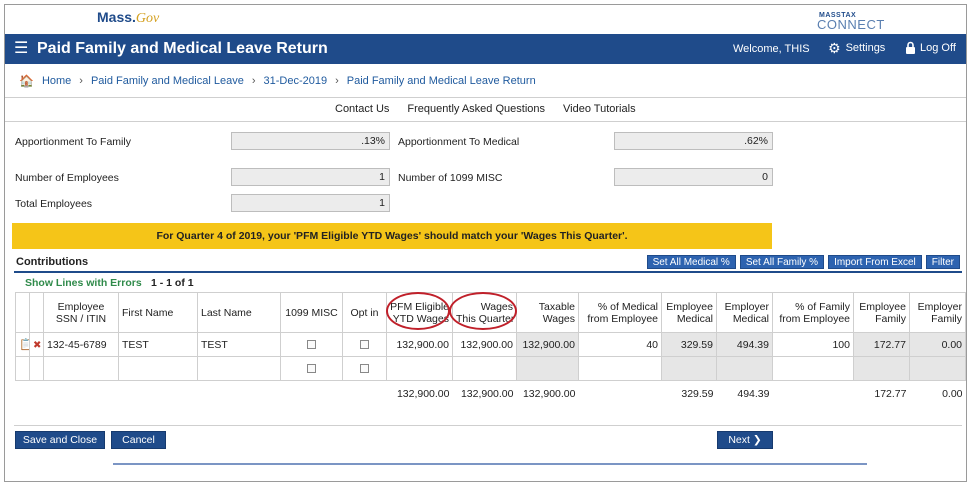 The image size is (975, 486). I want to click on next-button: Next ❯, so click(745, 440).